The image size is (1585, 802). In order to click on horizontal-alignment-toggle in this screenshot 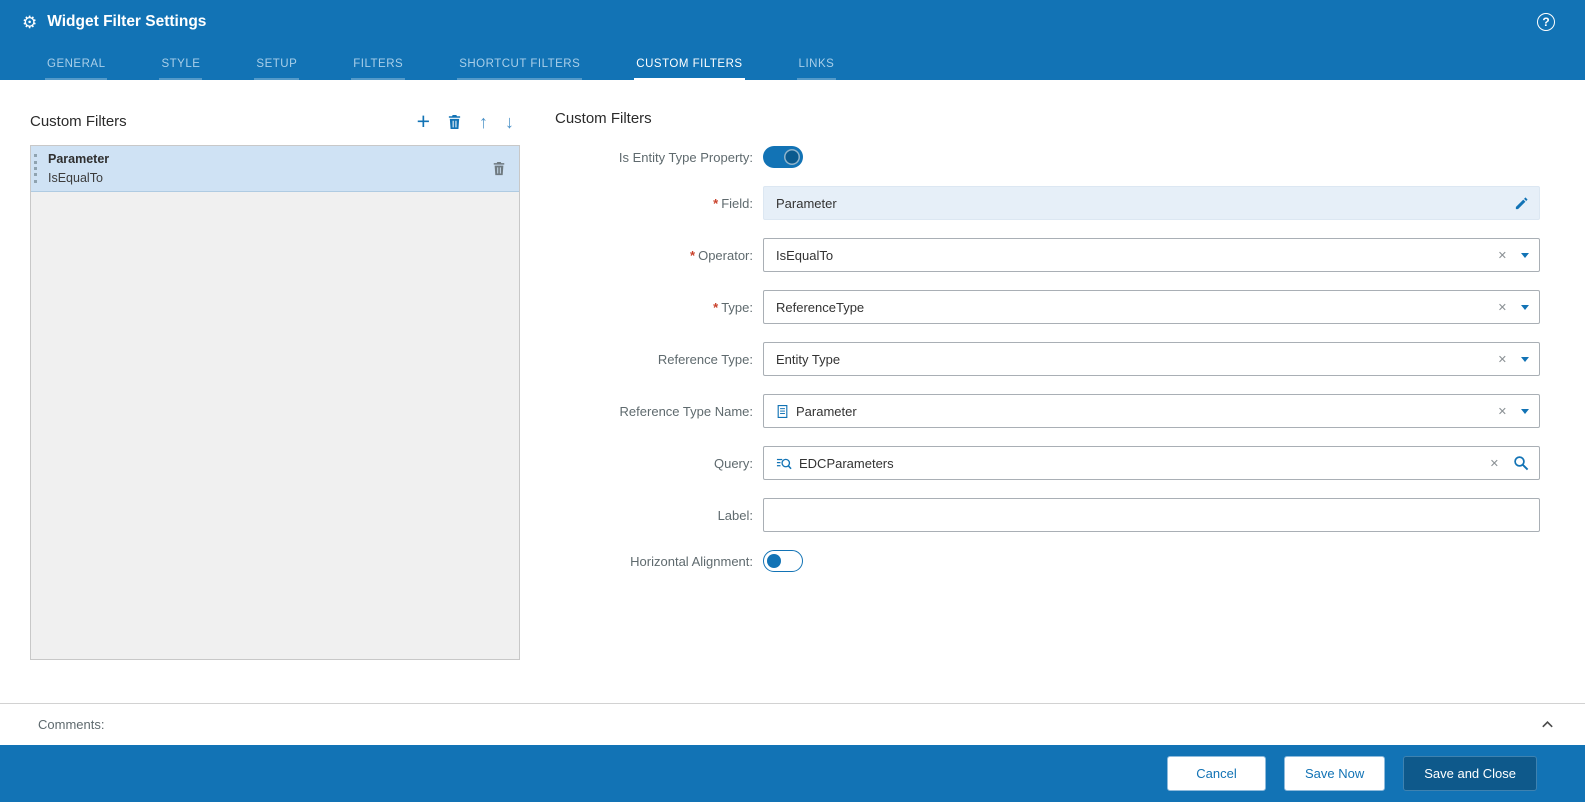, I will do `click(783, 561)`.